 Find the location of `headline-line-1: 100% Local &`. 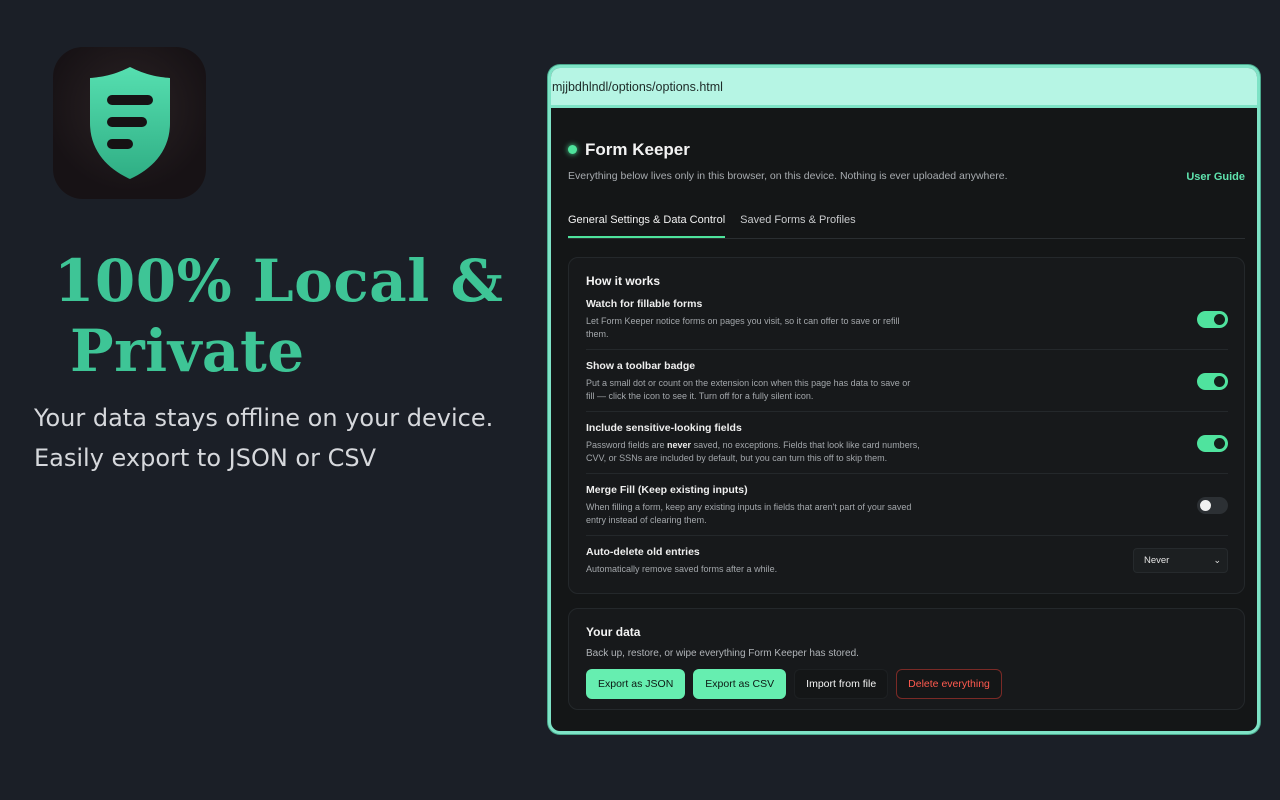

headline-line-1: 100% Local & is located at coordinates (279, 281).